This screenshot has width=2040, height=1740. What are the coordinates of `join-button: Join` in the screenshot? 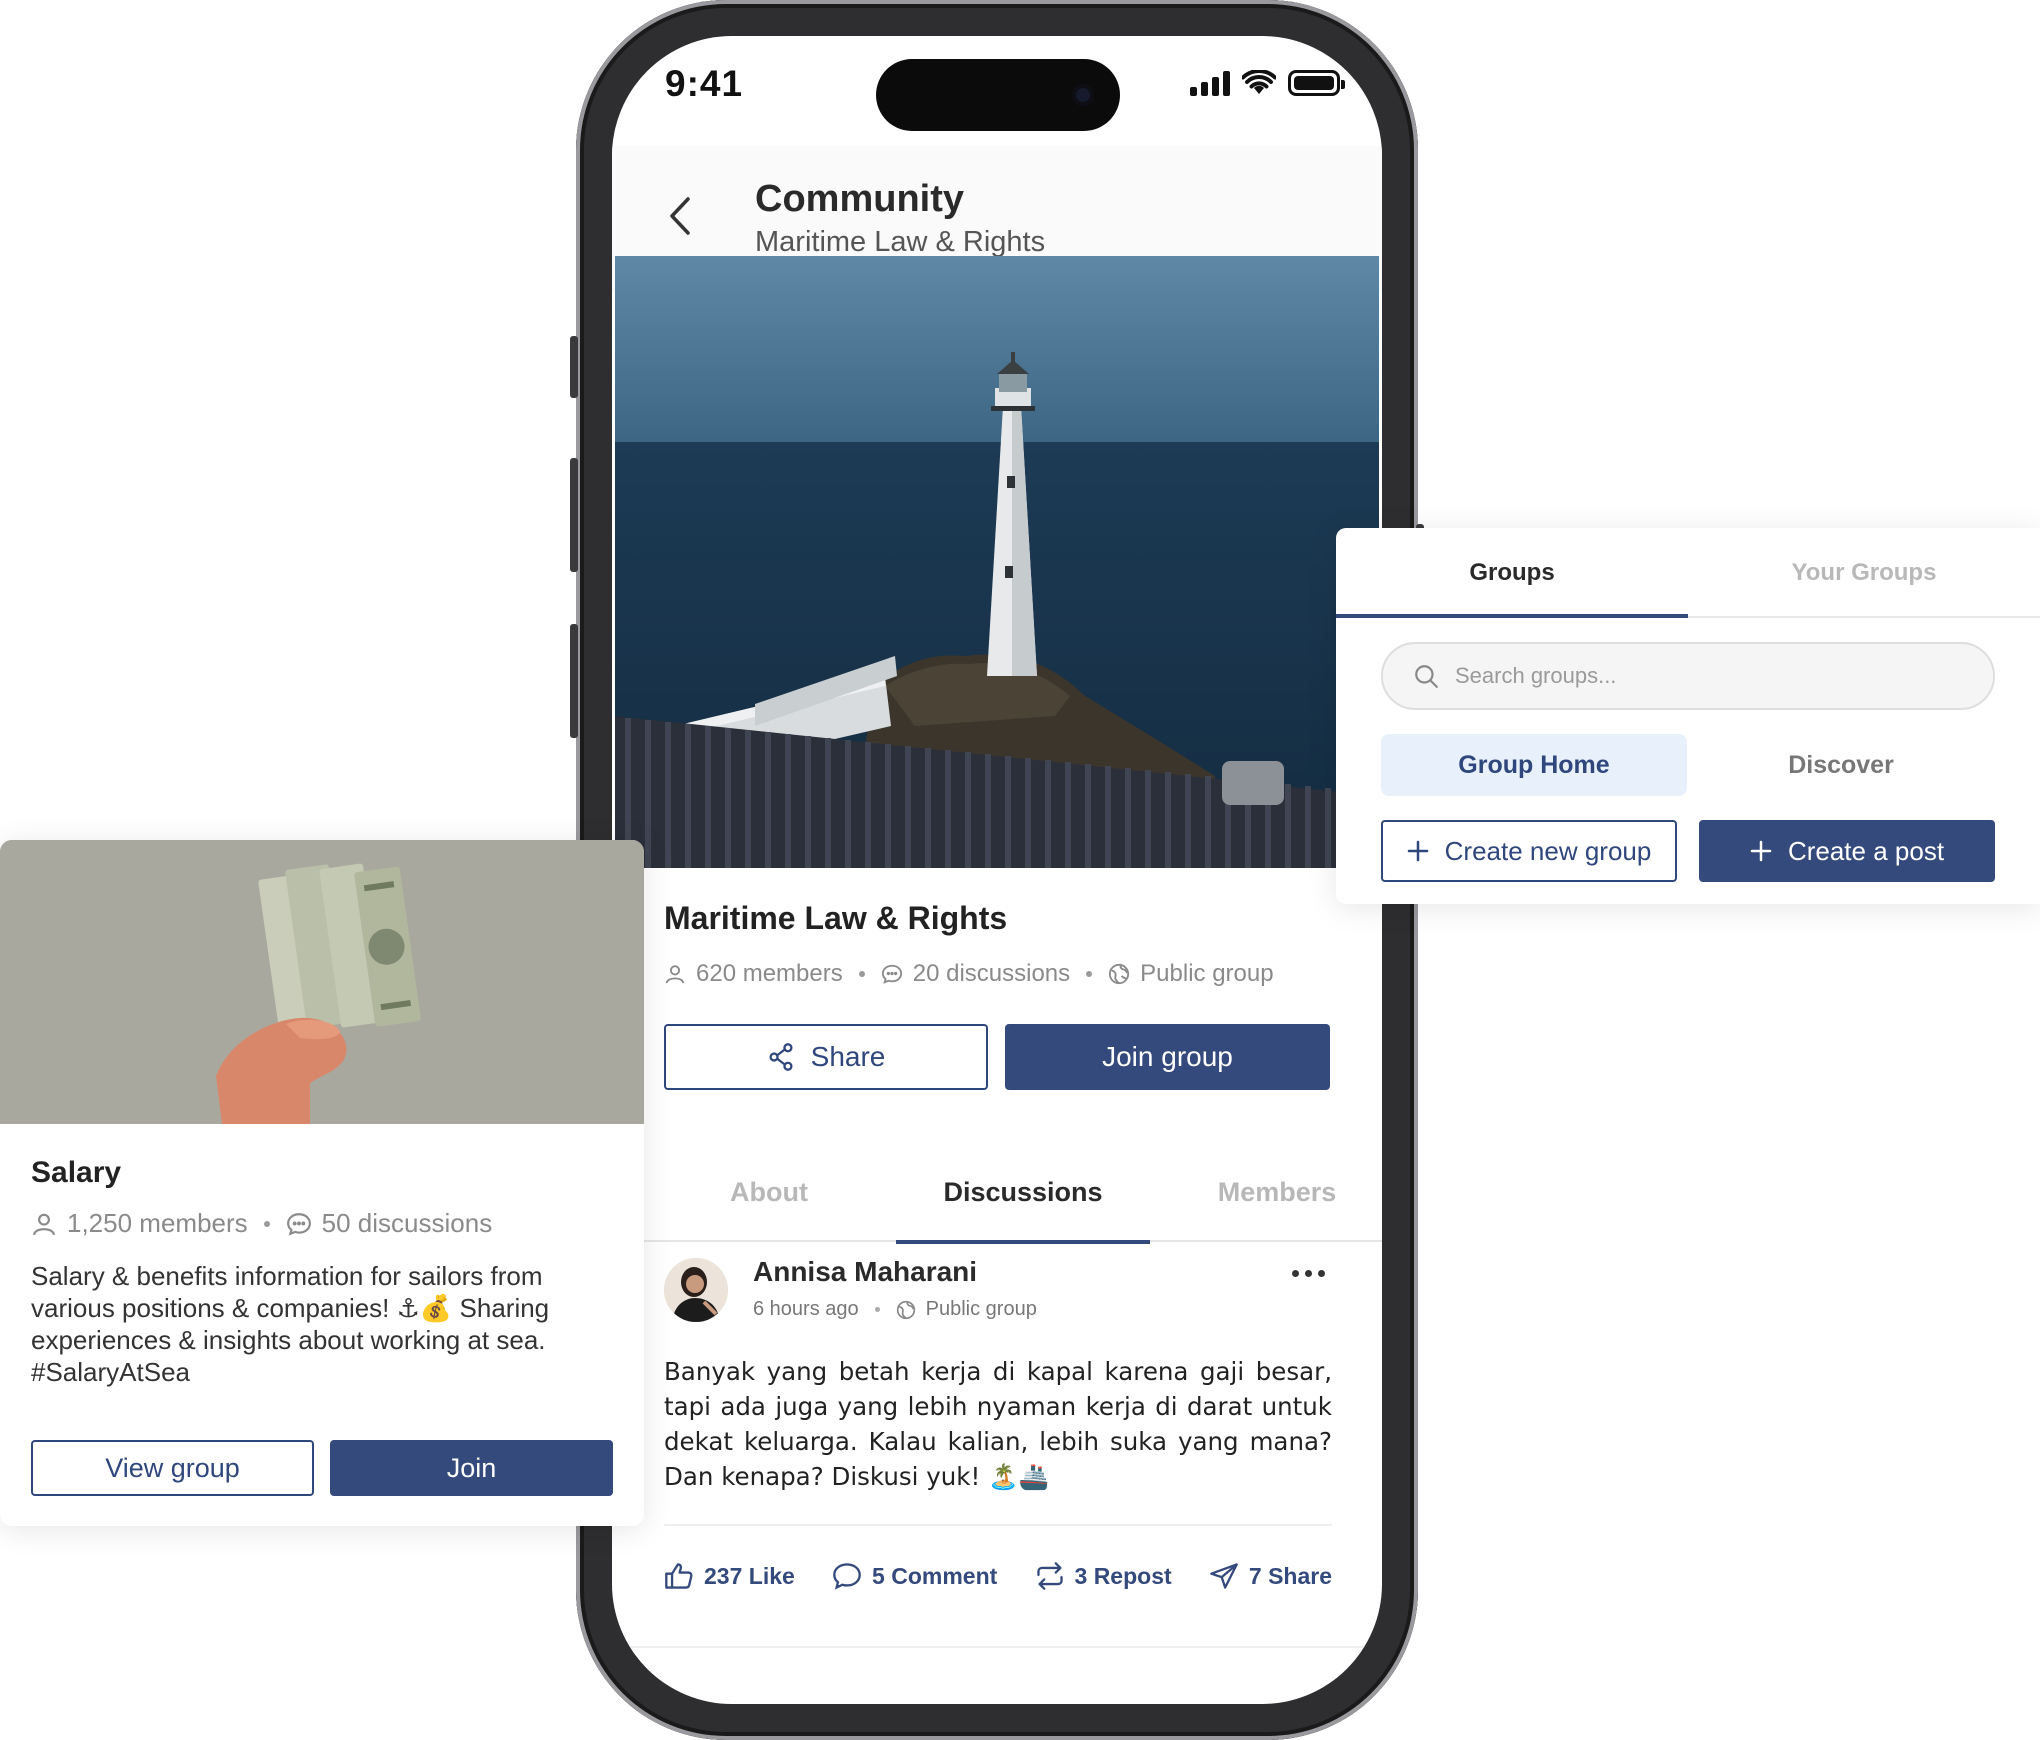 It's located at (471, 1468).